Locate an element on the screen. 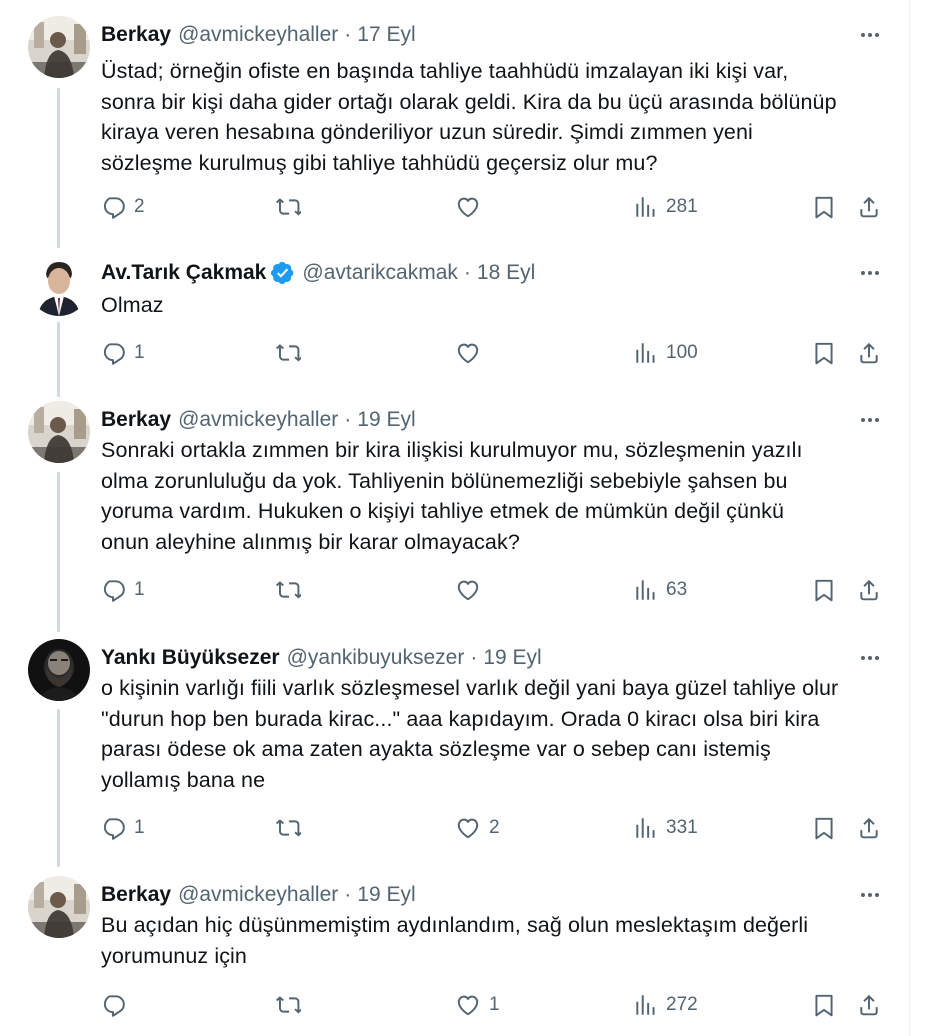 The image size is (930, 1036). reply-button: 2 is located at coordinates (122, 207).